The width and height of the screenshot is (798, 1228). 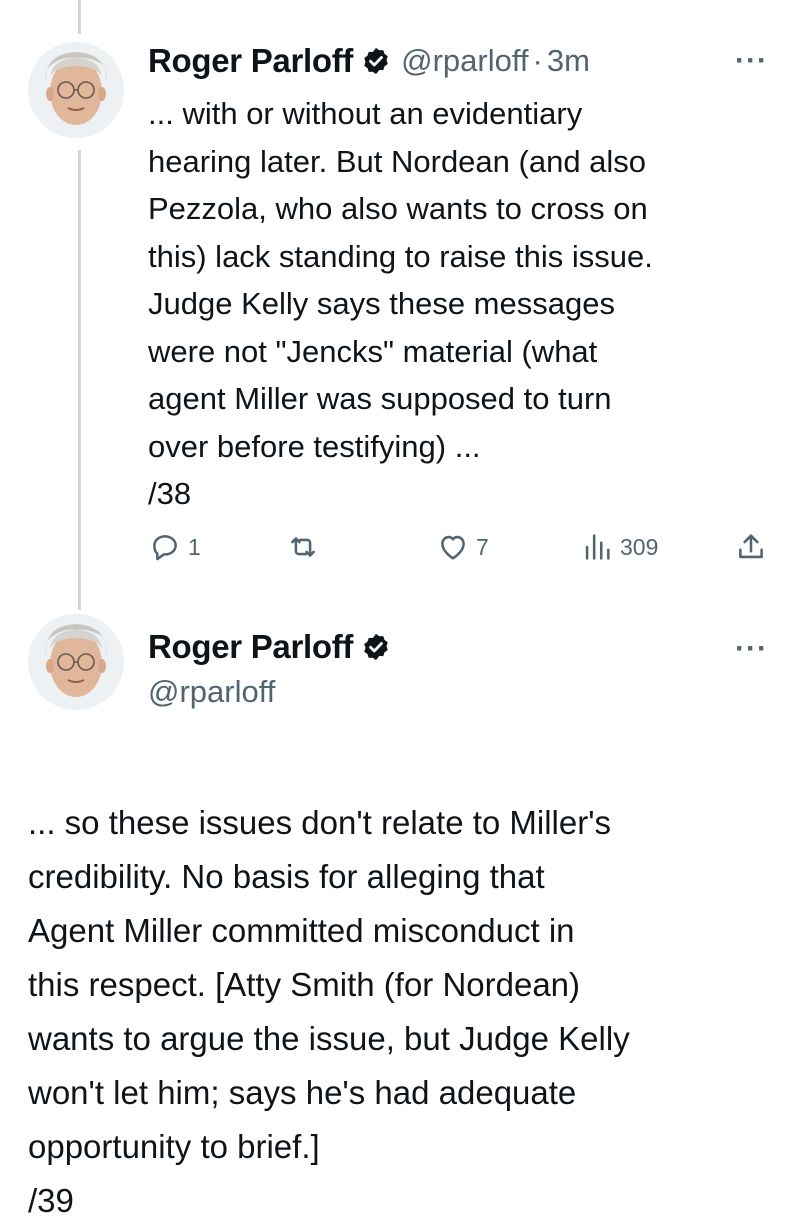 What do you see at coordinates (597, 547) in the screenshot?
I see `views-icon` at bounding box center [597, 547].